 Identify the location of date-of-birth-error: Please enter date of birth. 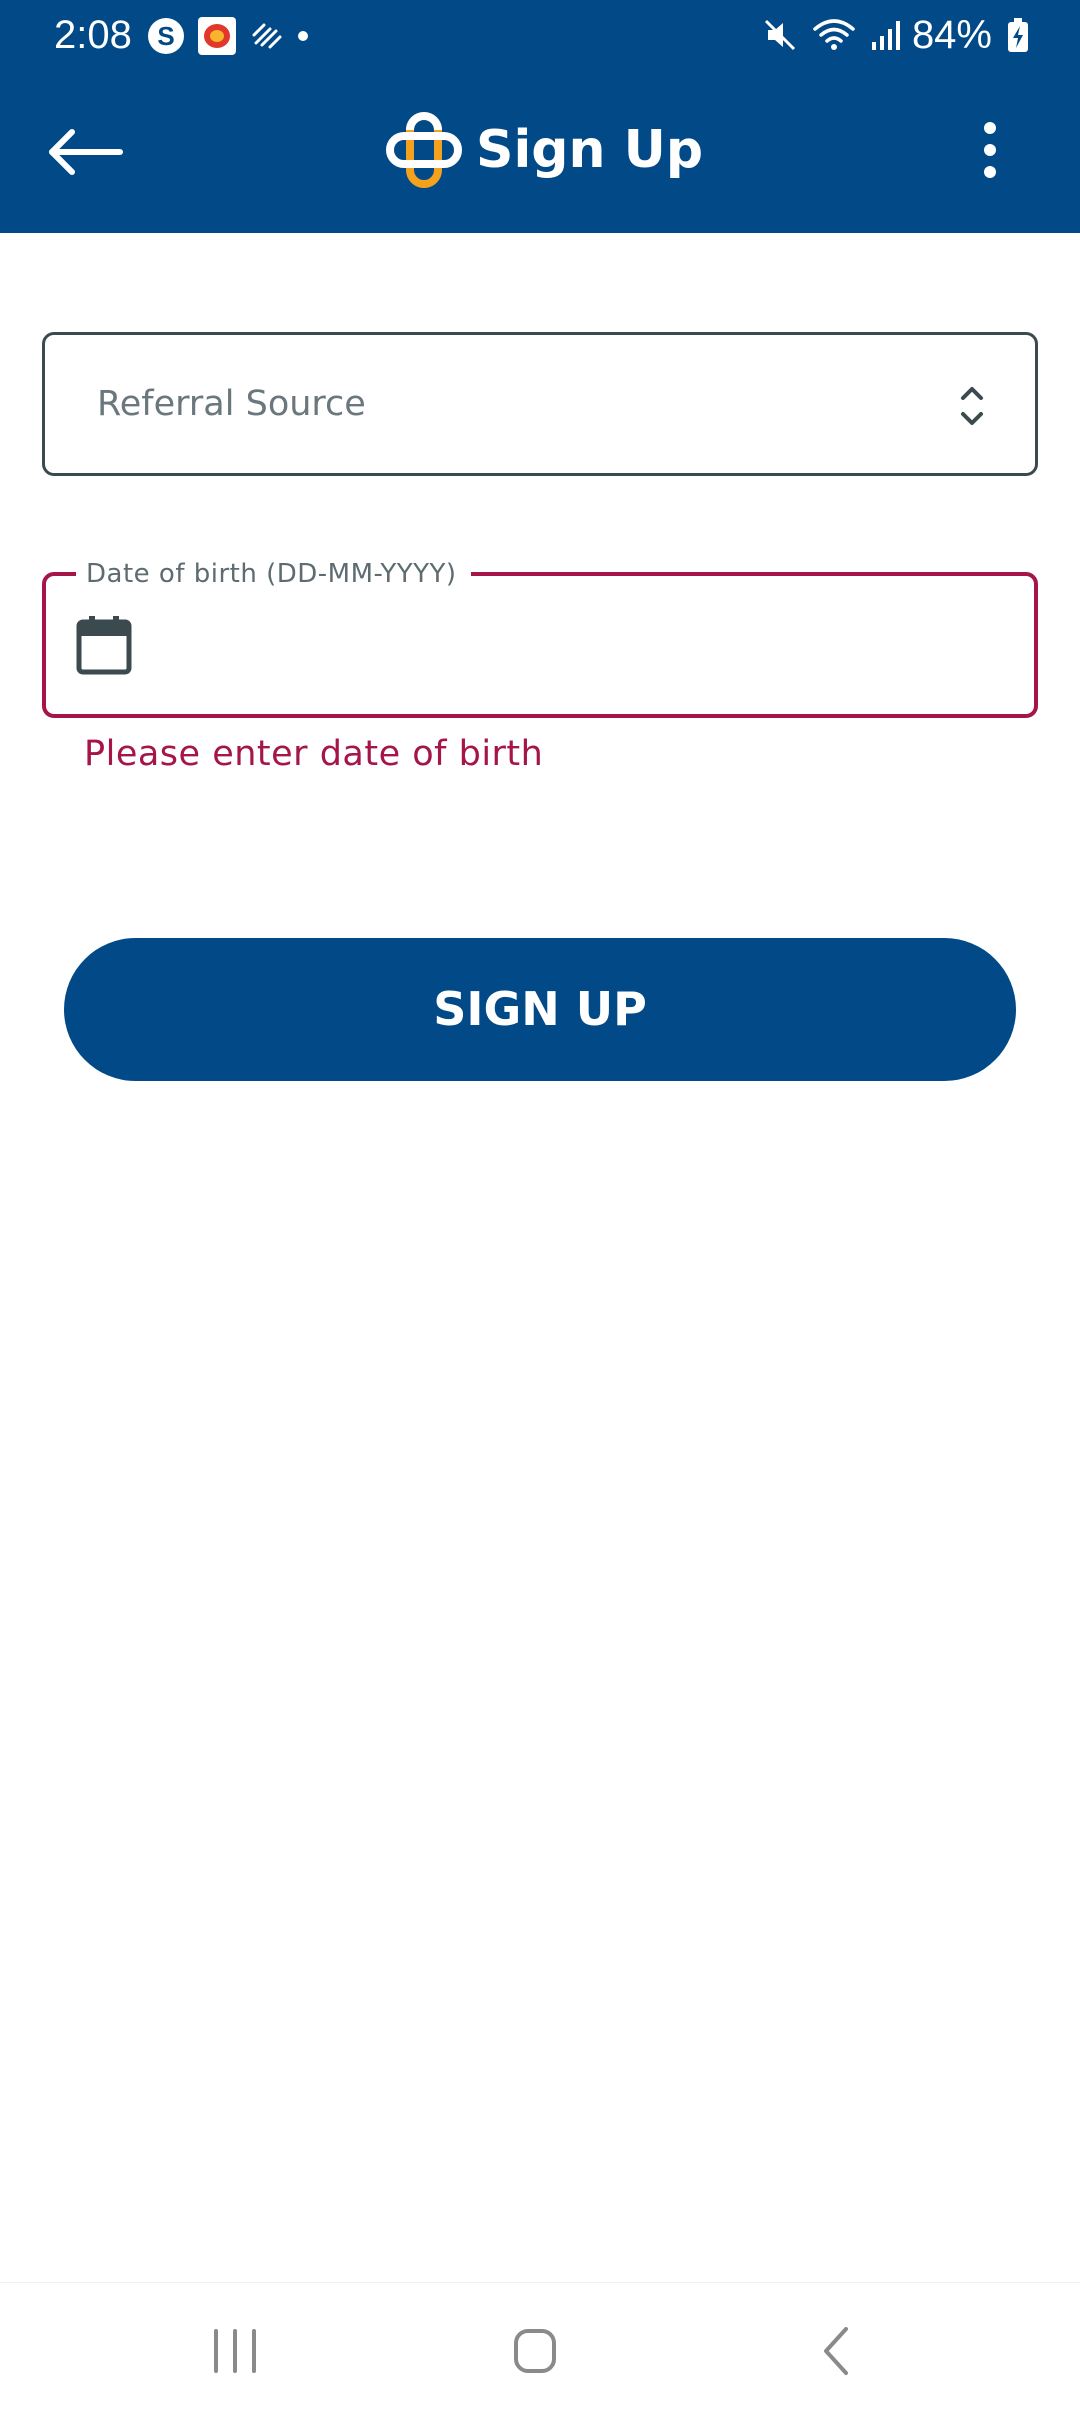
(314, 754).